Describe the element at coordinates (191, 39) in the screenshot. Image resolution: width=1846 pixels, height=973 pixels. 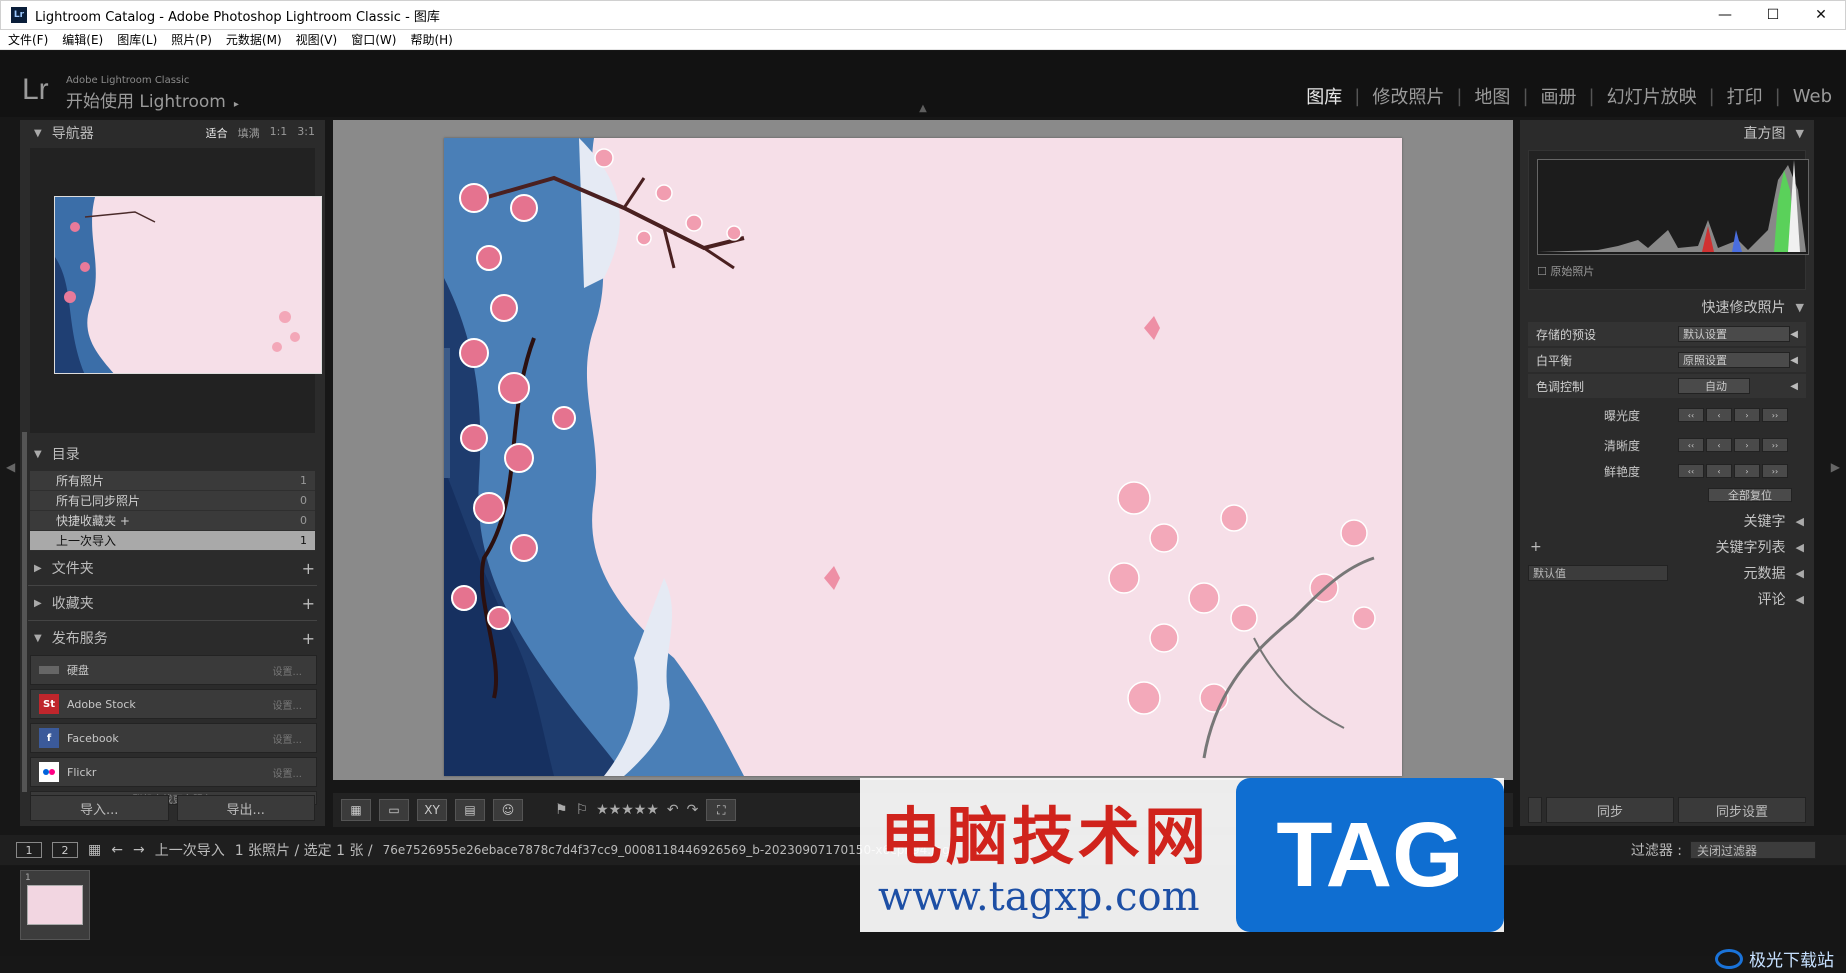
I see `menu-photo: 照片(P)` at that location.